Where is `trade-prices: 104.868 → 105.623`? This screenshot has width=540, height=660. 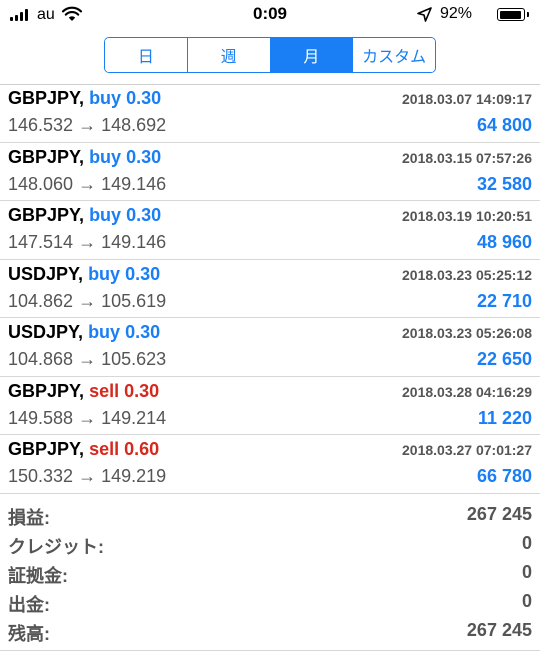 trade-prices: 104.868 → 105.623 is located at coordinates (87, 359).